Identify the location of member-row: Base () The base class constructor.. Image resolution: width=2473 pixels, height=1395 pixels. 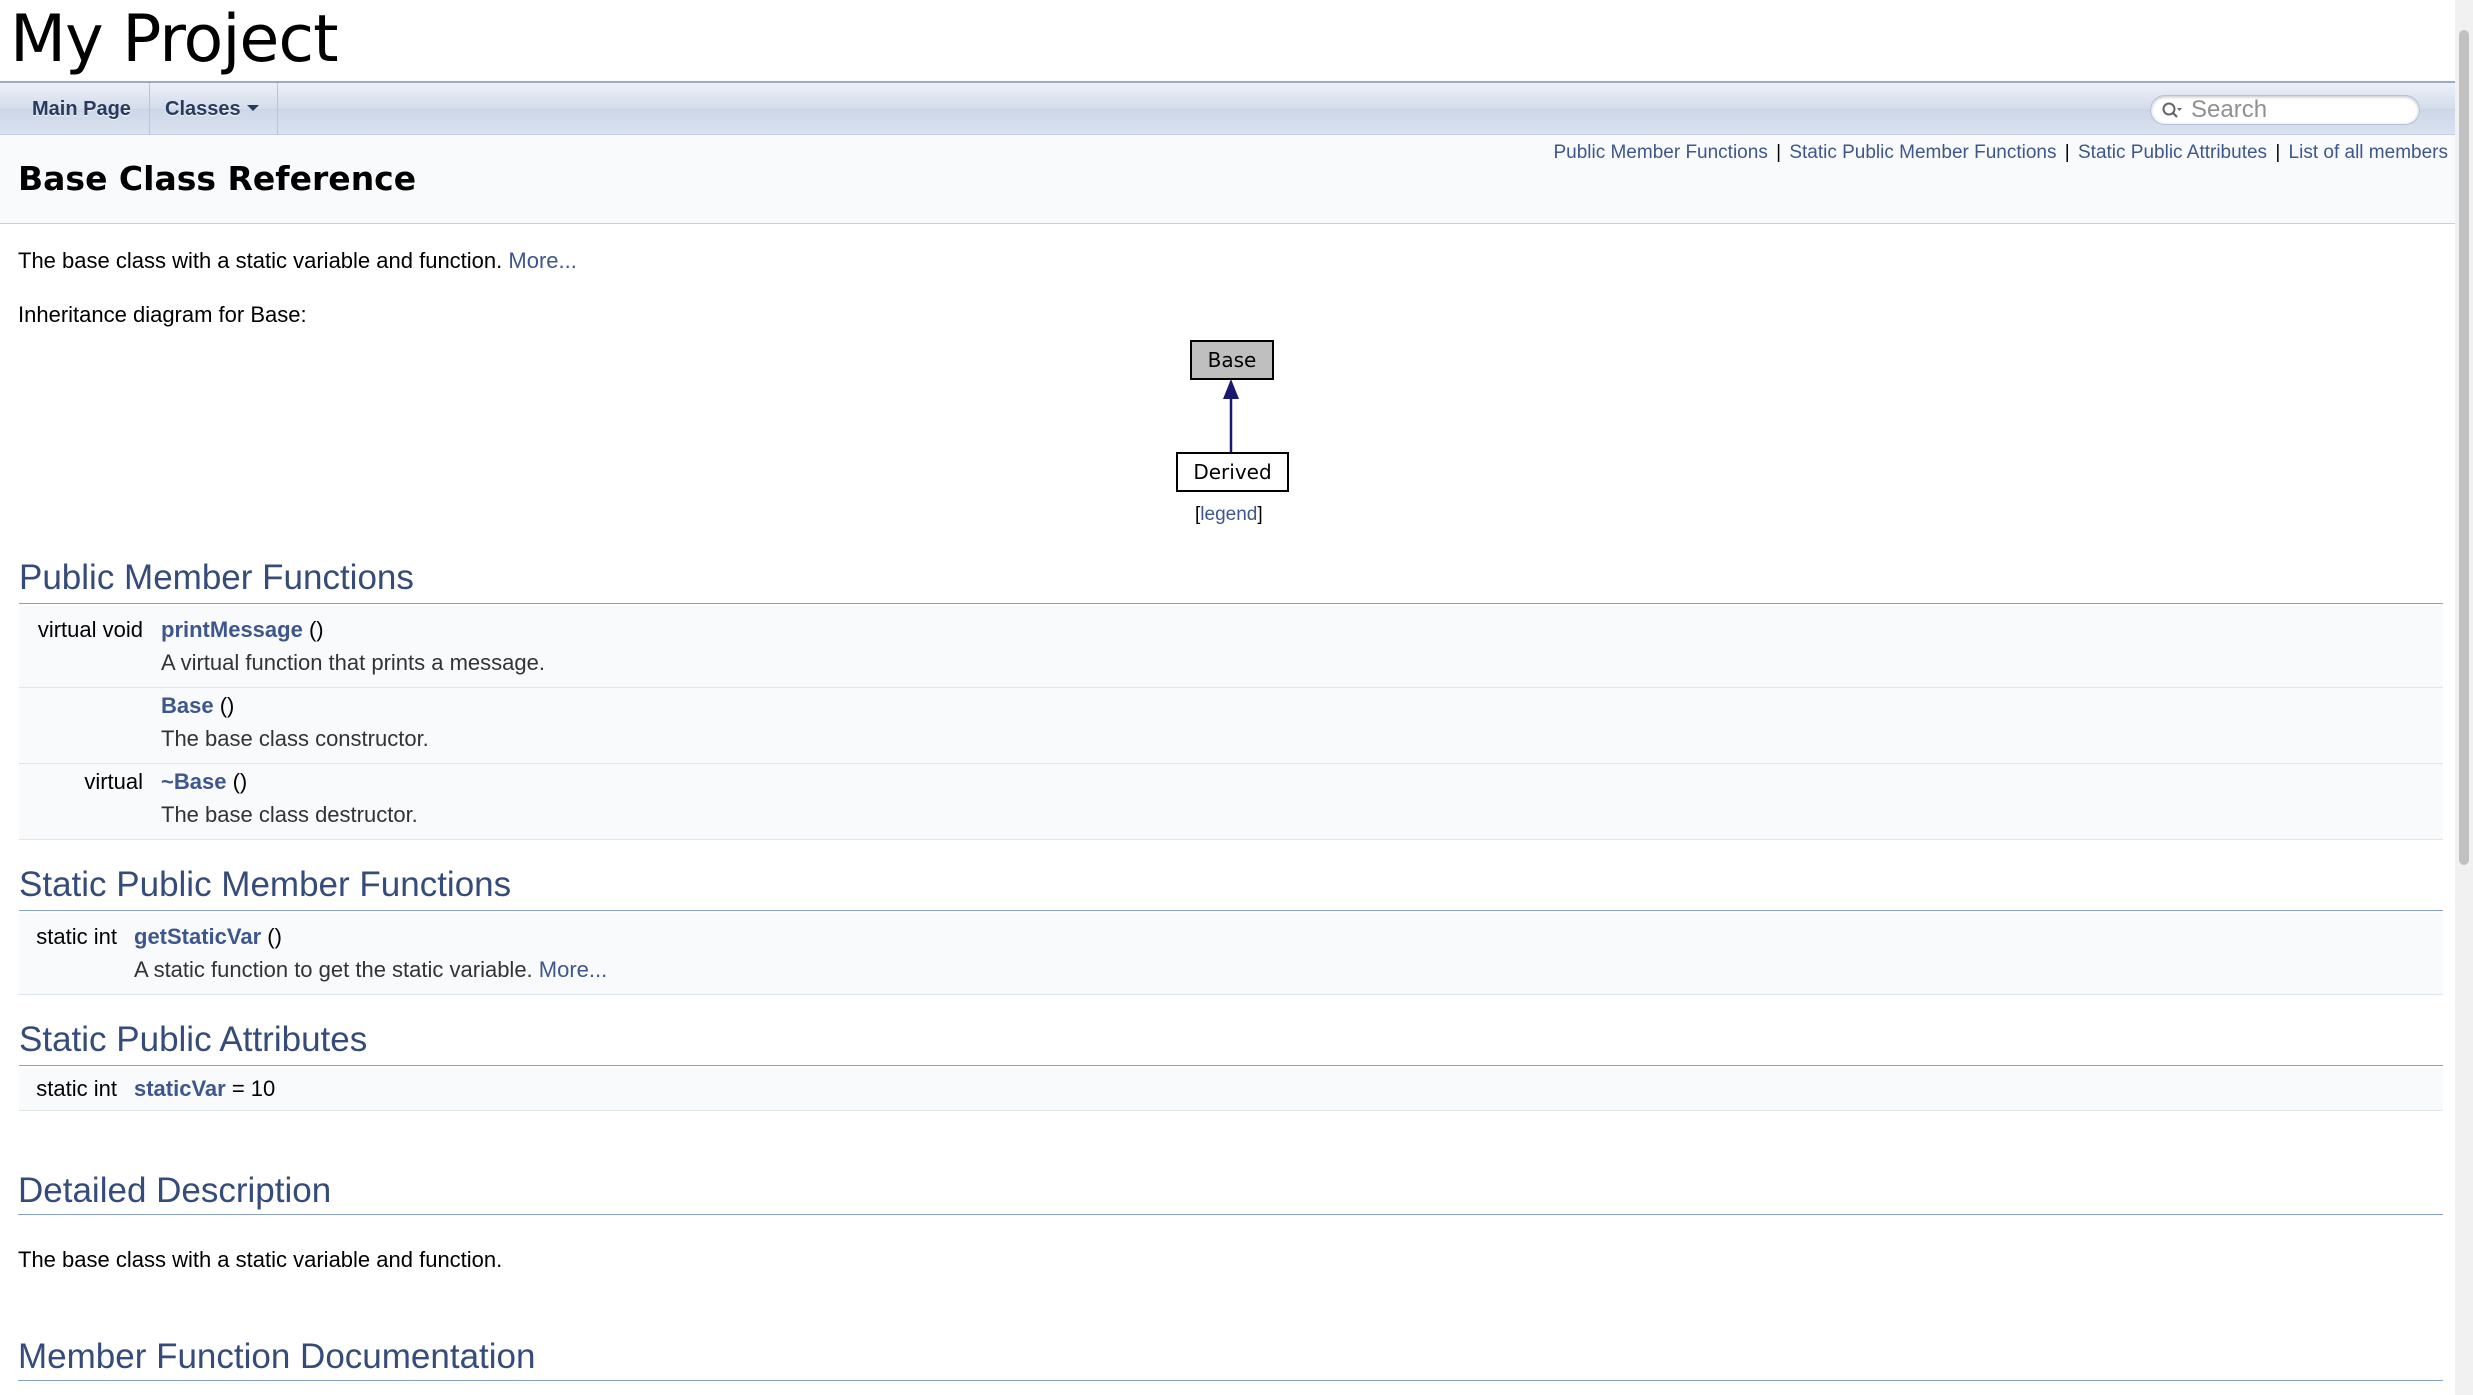
(1231, 726).